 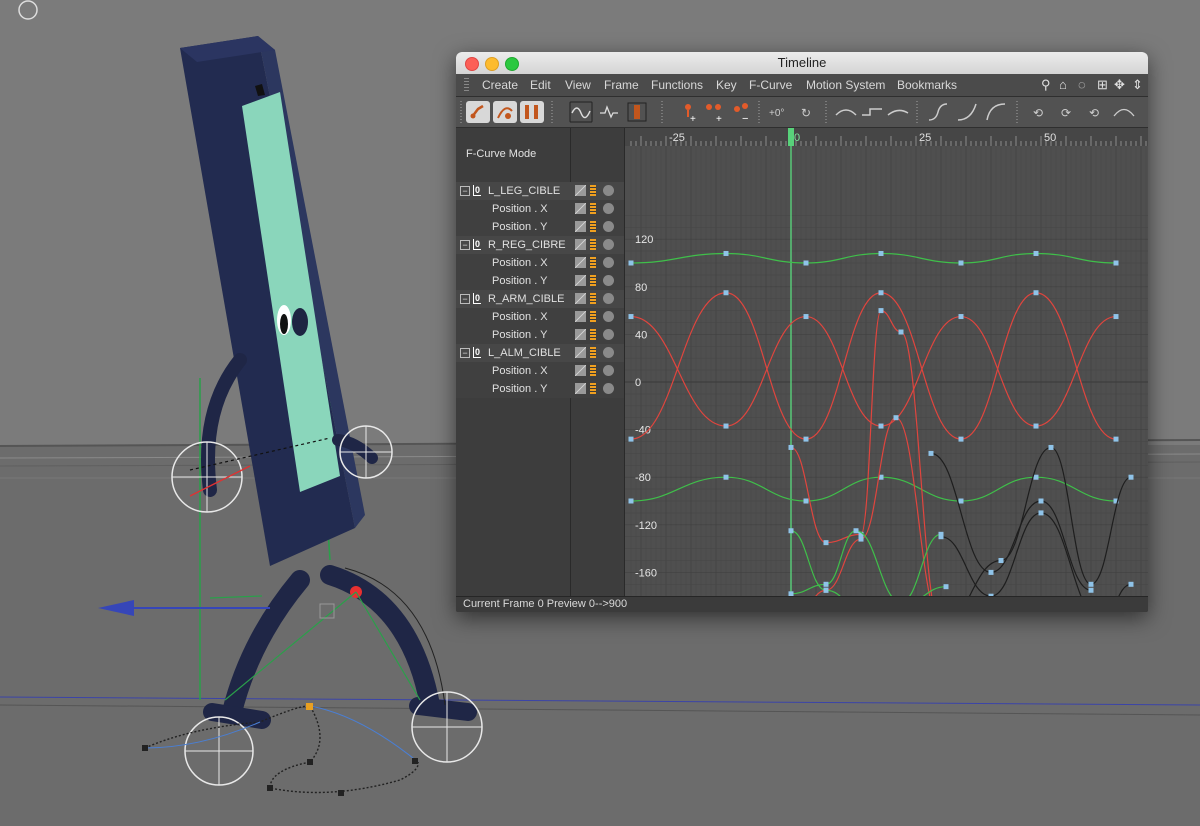 What do you see at coordinates (500, 85) in the screenshot?
I see `menu-create: Create` at bounding box center [500, 85].